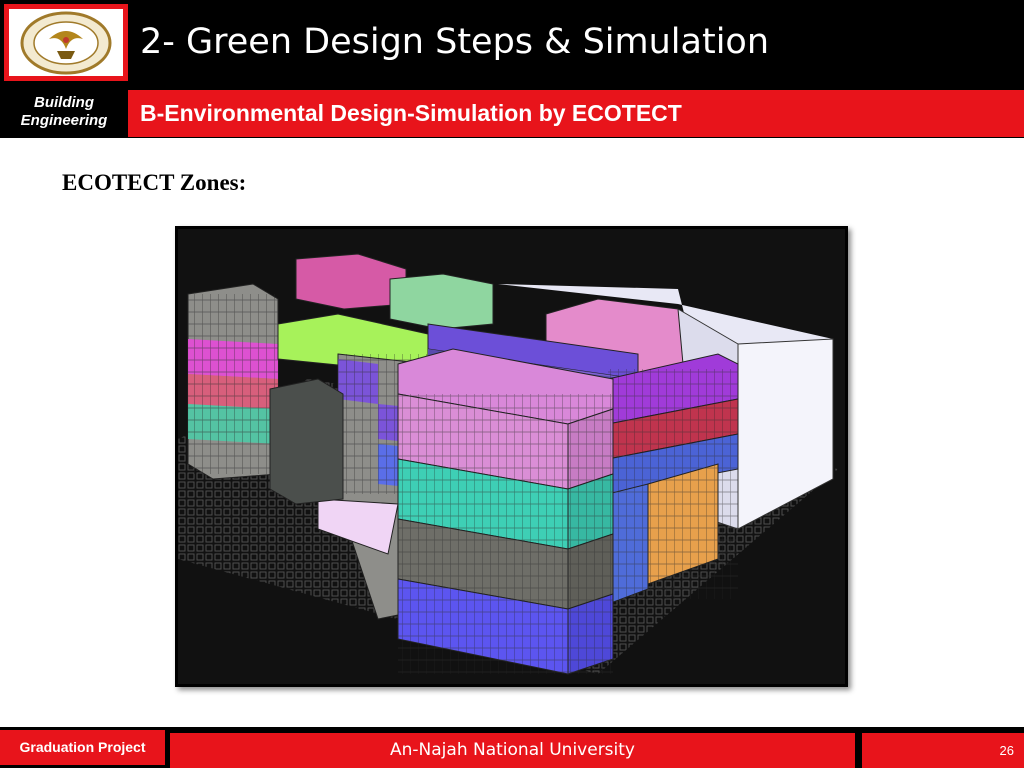 The image size is (1024, 768). I want to click on footer-university-label: An-Najah National University, so click(512, 750).